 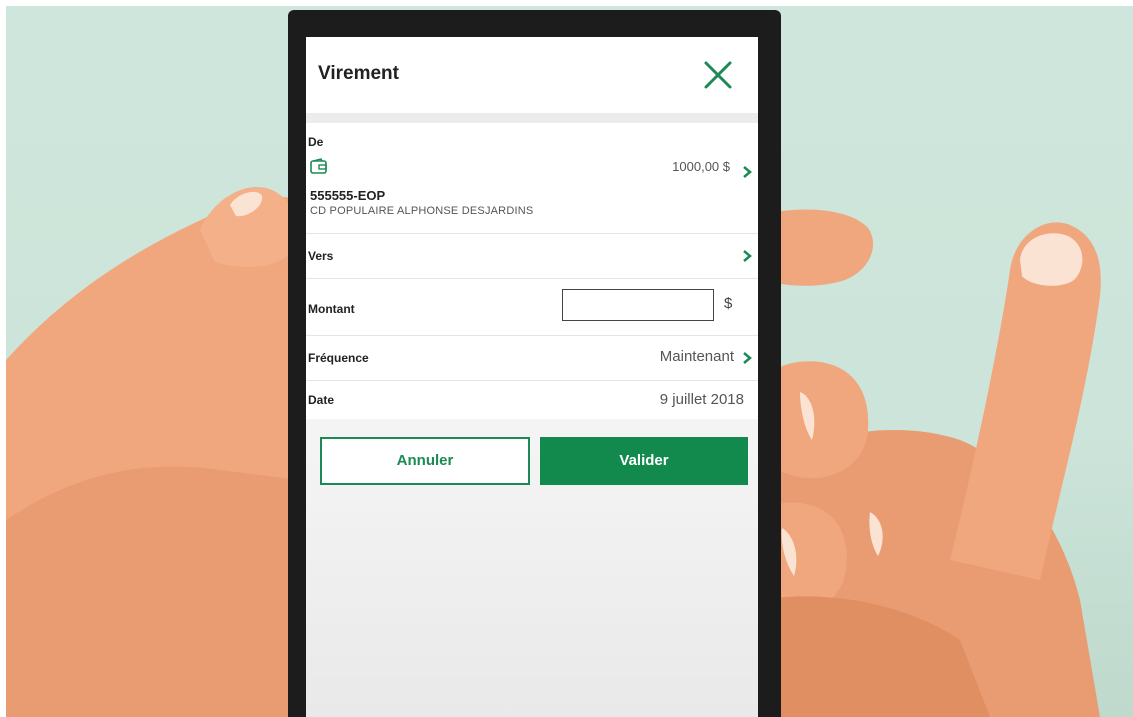 What do you see at coordinates (153, 591) in the screenshot?
I see `left-palm-shade` at bounding box center [153, 591].